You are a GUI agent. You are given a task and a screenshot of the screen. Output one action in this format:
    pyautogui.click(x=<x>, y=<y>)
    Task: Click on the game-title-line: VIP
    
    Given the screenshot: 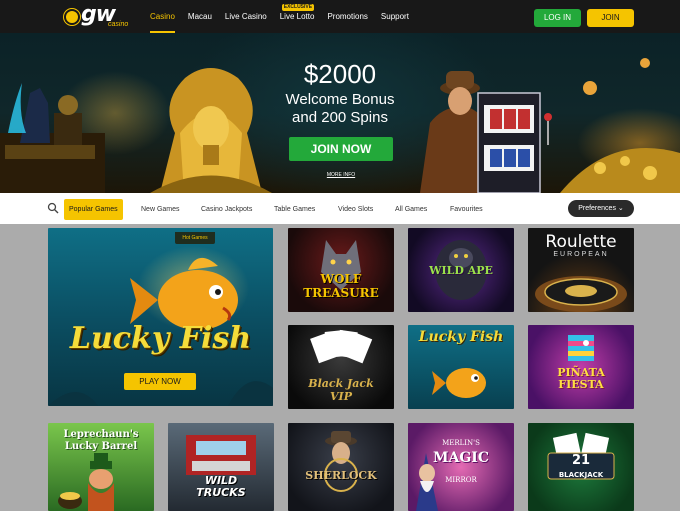 What is the action you would take?
    pyautogui.click(x=341, y=396)
    